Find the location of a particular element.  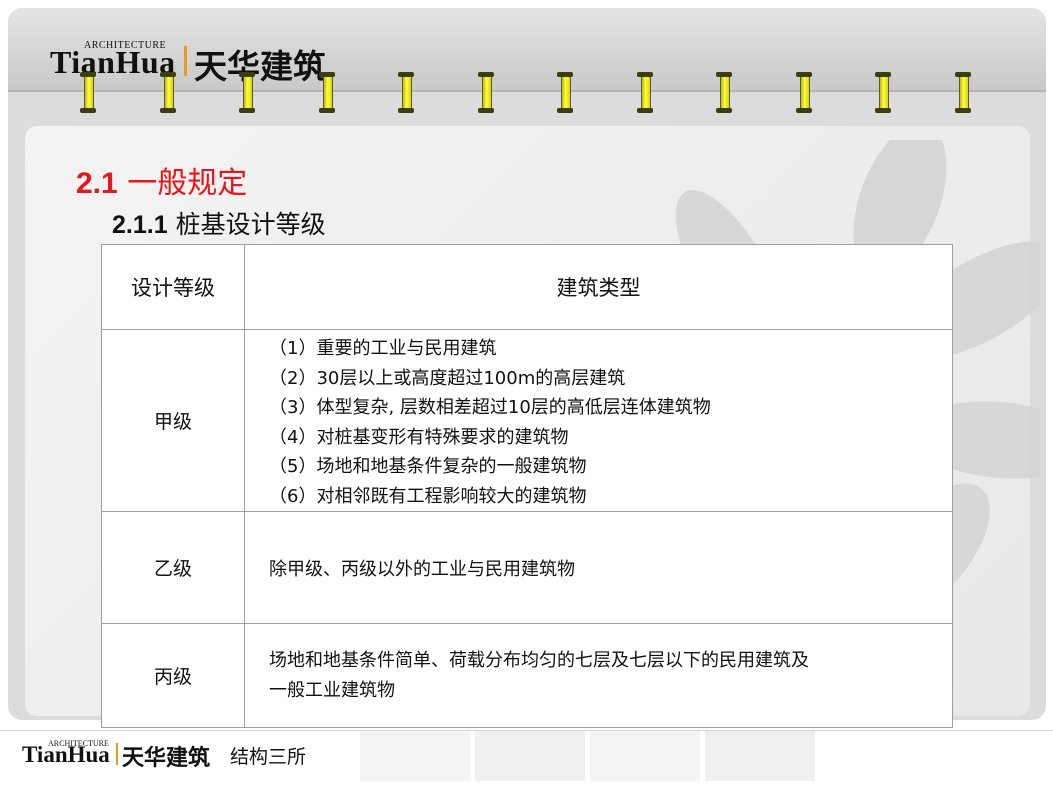

type-line: 一般工业建筑物 is located at coordinates (332, 690).